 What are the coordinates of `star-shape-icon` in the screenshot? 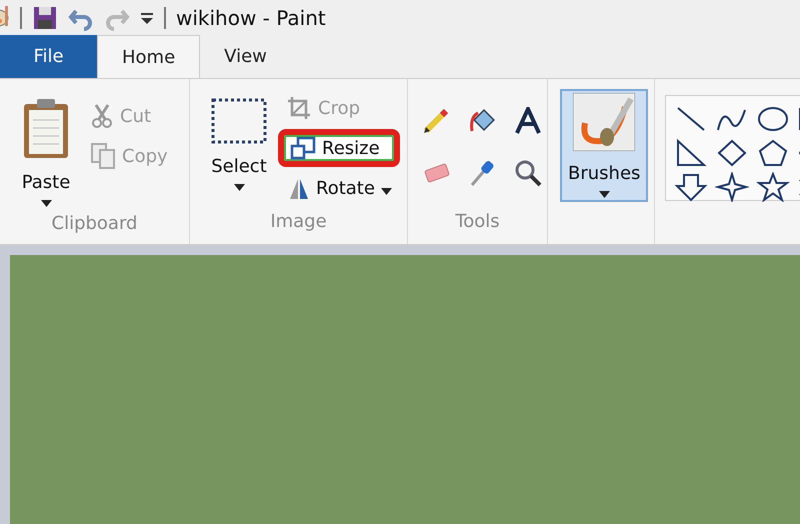 It's located at (773, 187).